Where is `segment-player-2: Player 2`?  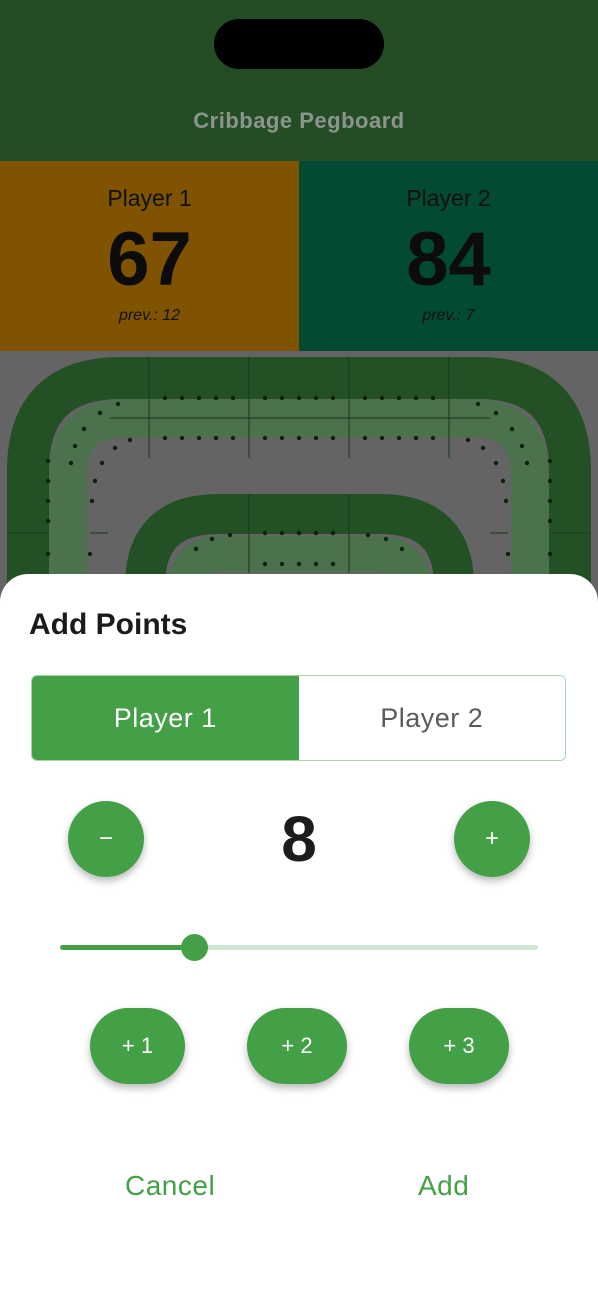
segment-player-2: Player 2 is located at coordinates (431, 718).